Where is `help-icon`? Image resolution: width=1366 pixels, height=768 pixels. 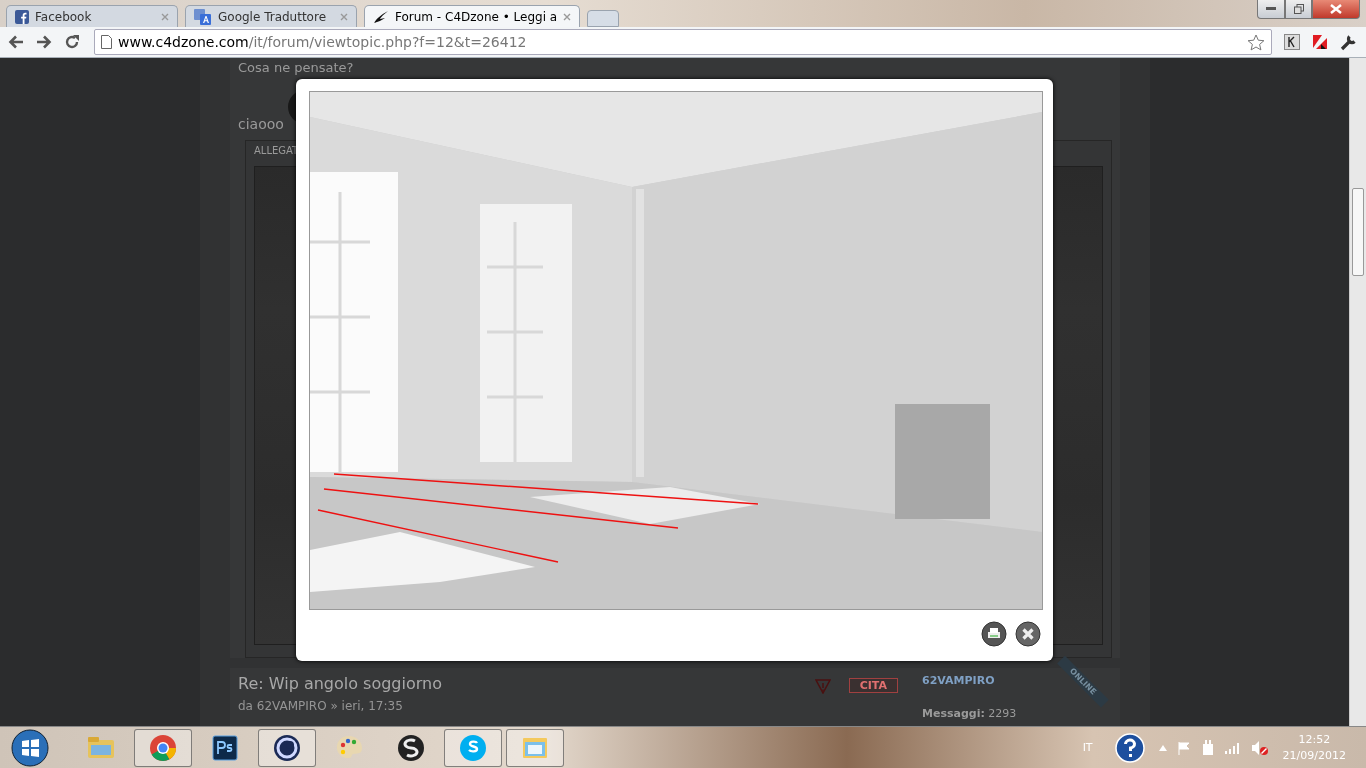
help-icon is located at coordinates (1129, 747).